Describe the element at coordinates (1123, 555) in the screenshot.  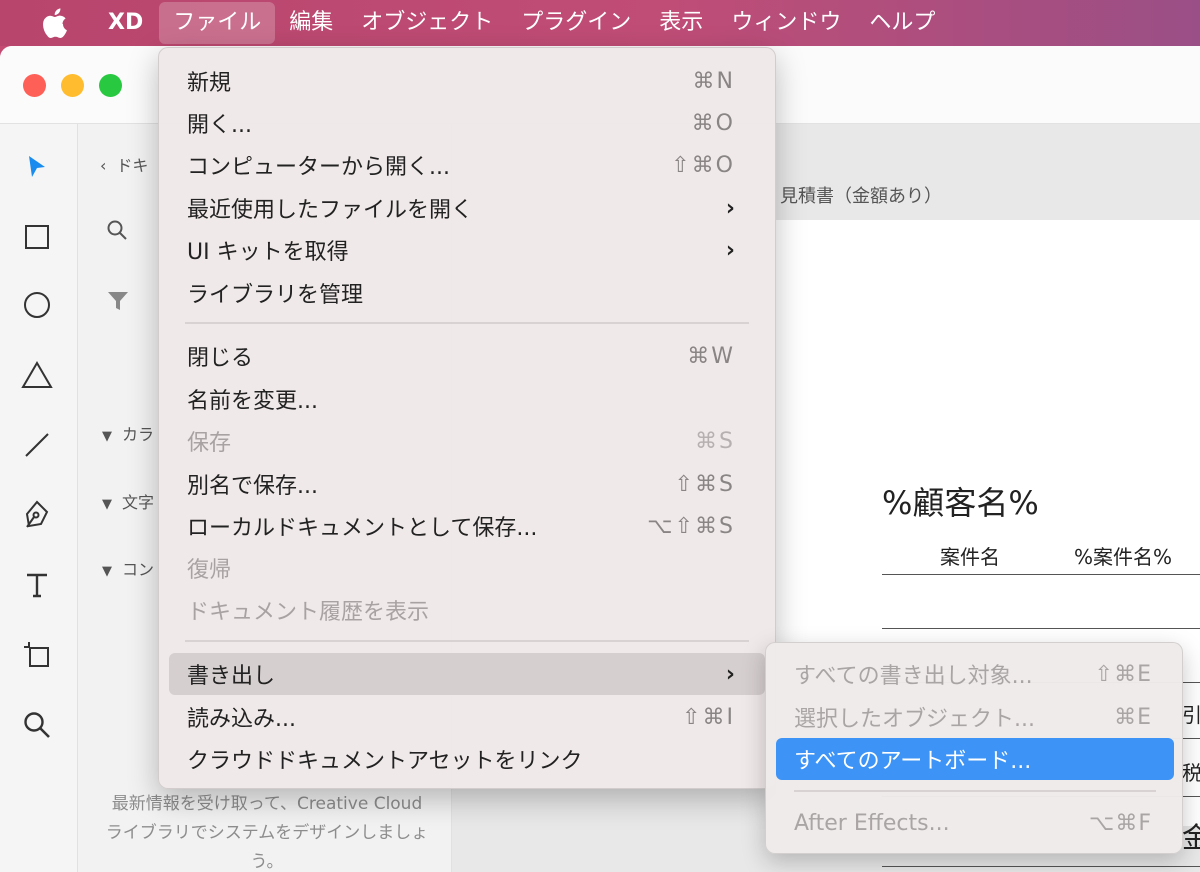
I see `doc-row-value: %案件名%` at that location.